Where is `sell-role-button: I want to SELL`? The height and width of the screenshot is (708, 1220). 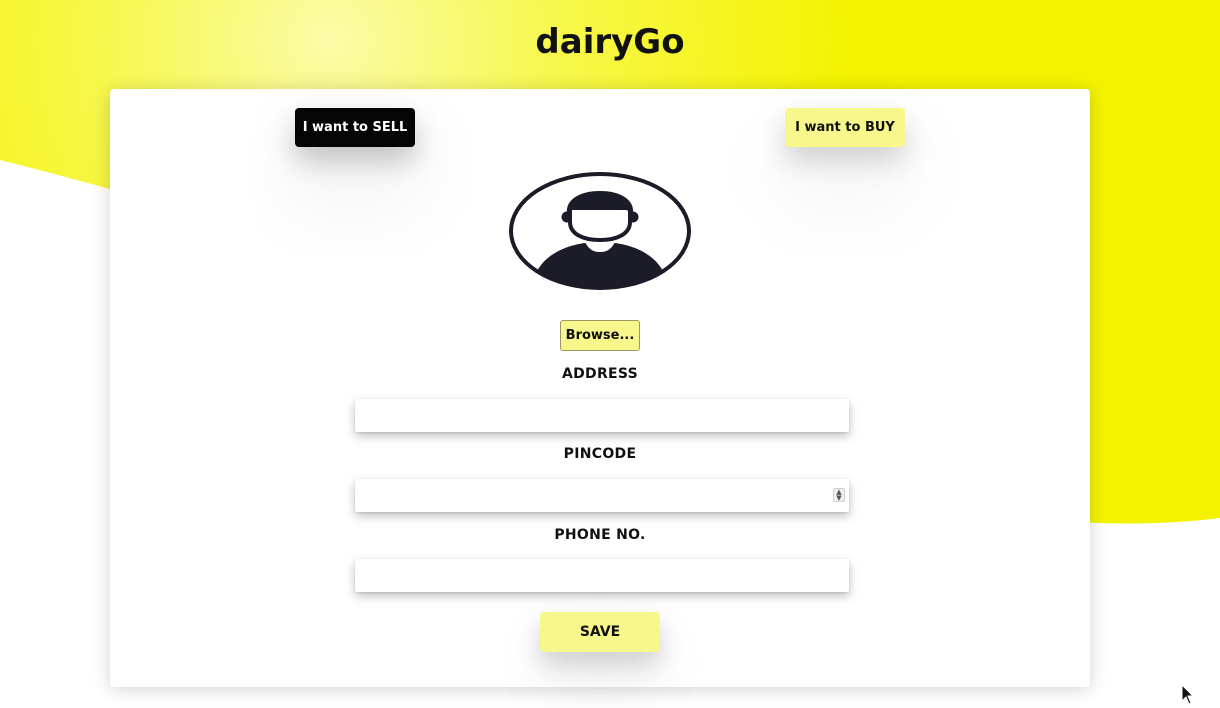
sell-role-button: I want to SELL is located at coordinates (355, 127).